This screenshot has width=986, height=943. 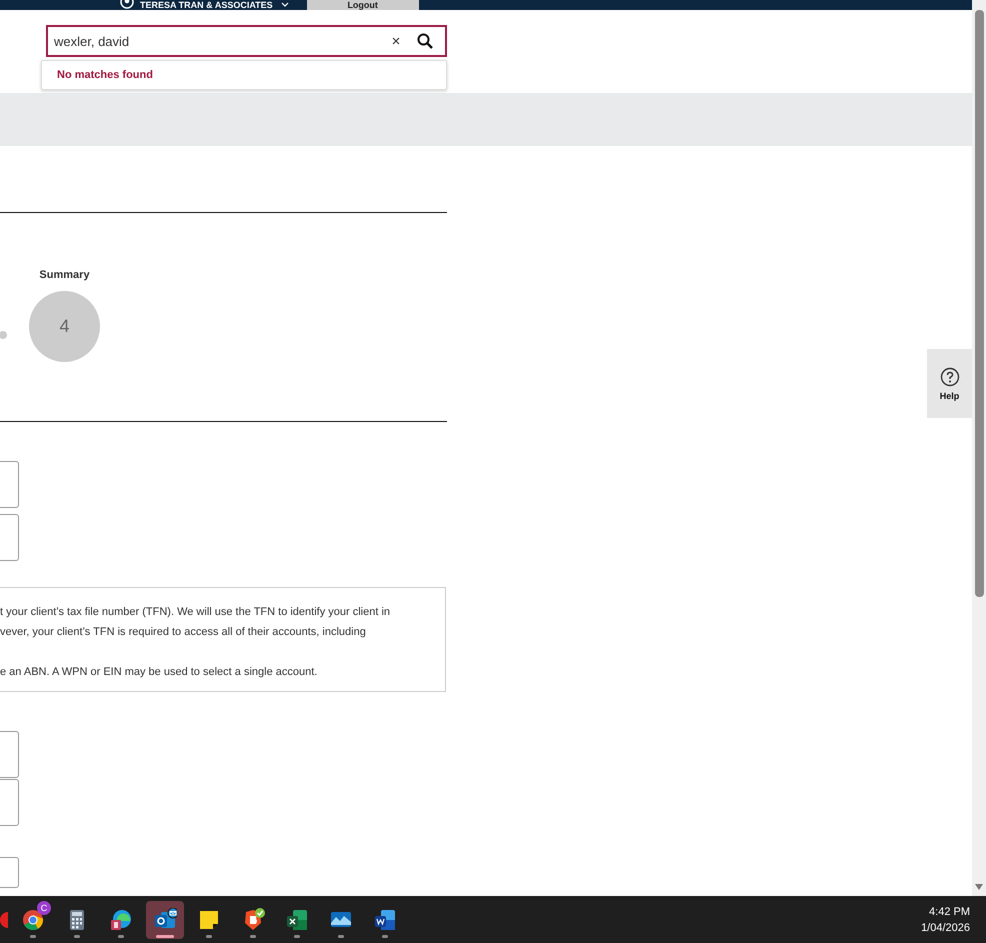 What do you see at coordinates (183, 632) in the screenshot?
I see `info-text: vever, your client’s TFN is required to access all of their accounts, including` at bounding box center [183, 632].